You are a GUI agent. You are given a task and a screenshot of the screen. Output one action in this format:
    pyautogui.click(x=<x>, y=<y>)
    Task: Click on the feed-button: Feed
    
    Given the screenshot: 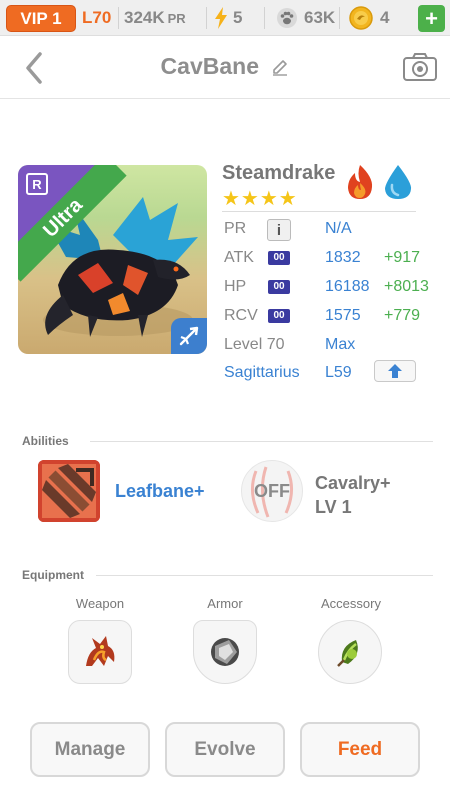 What is the action you would take?
    pyautogui.click(x=360, y=749)
    